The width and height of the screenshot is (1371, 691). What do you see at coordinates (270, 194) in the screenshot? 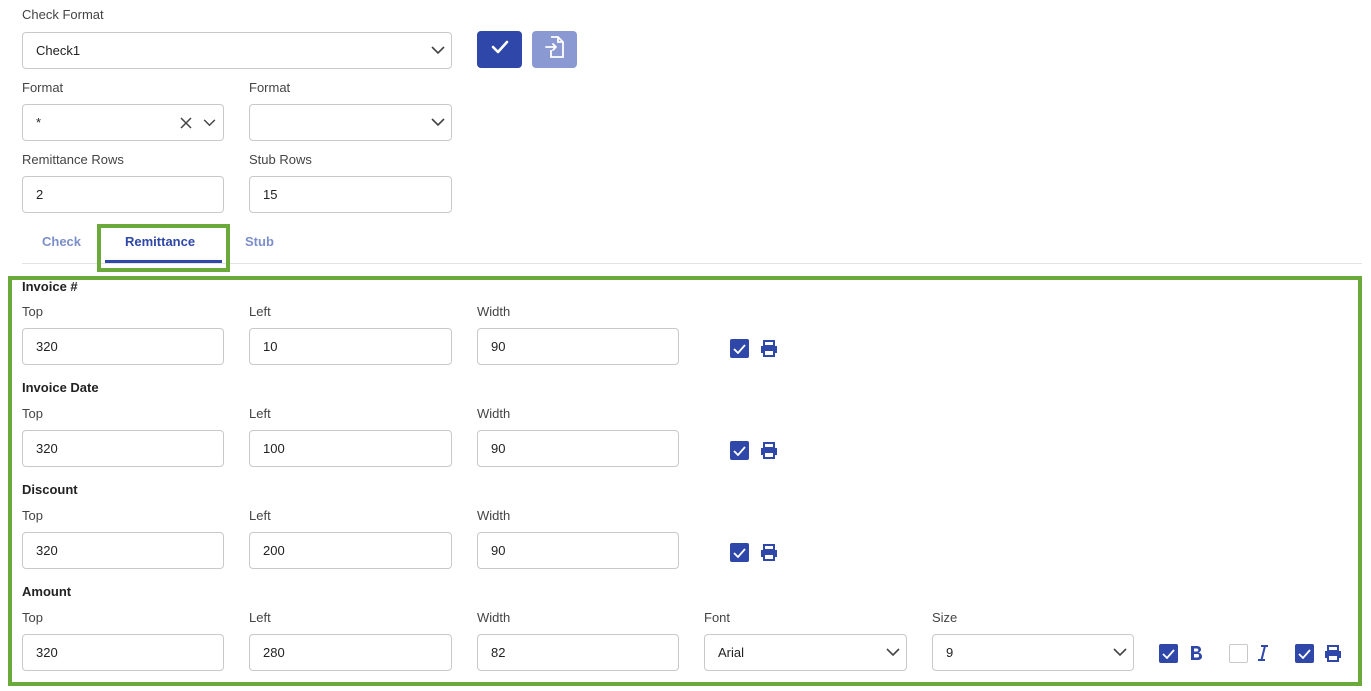
I see `stub-rows-value: 15` at bounding box center [270, 194].